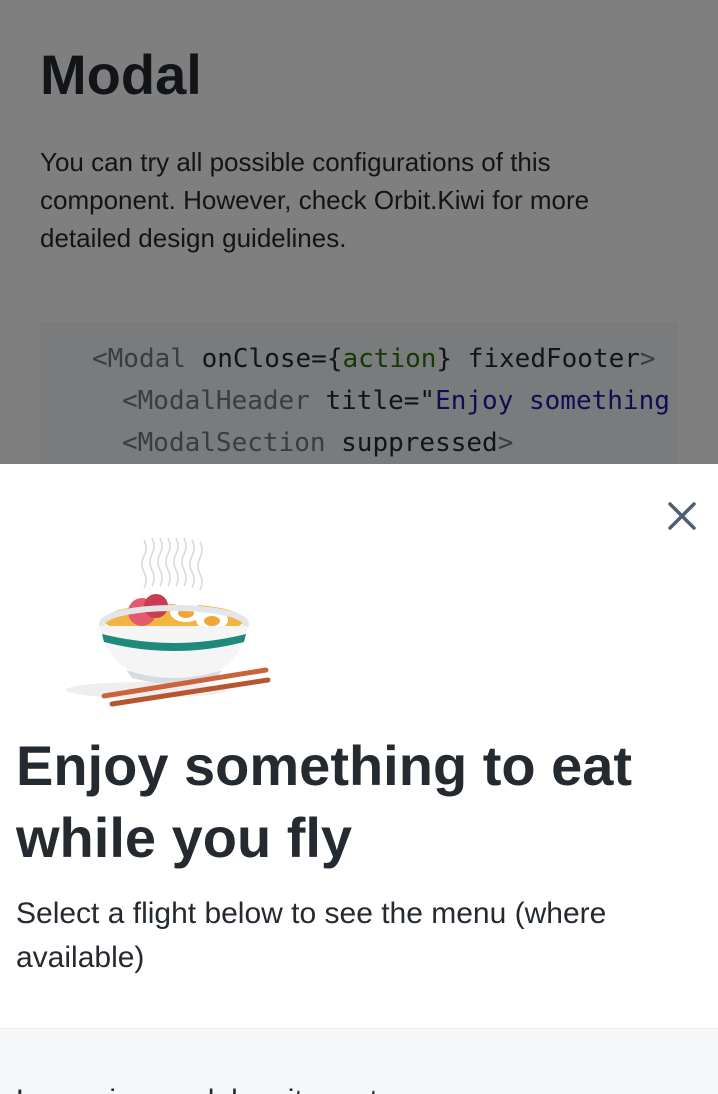 Image resolution: width=718 pixels, height=1094 pixels. What do you see at coordinates (168, 622) in the screenshot?
I see `noodle-bowl-illustration` at bounding box center [168, 622].